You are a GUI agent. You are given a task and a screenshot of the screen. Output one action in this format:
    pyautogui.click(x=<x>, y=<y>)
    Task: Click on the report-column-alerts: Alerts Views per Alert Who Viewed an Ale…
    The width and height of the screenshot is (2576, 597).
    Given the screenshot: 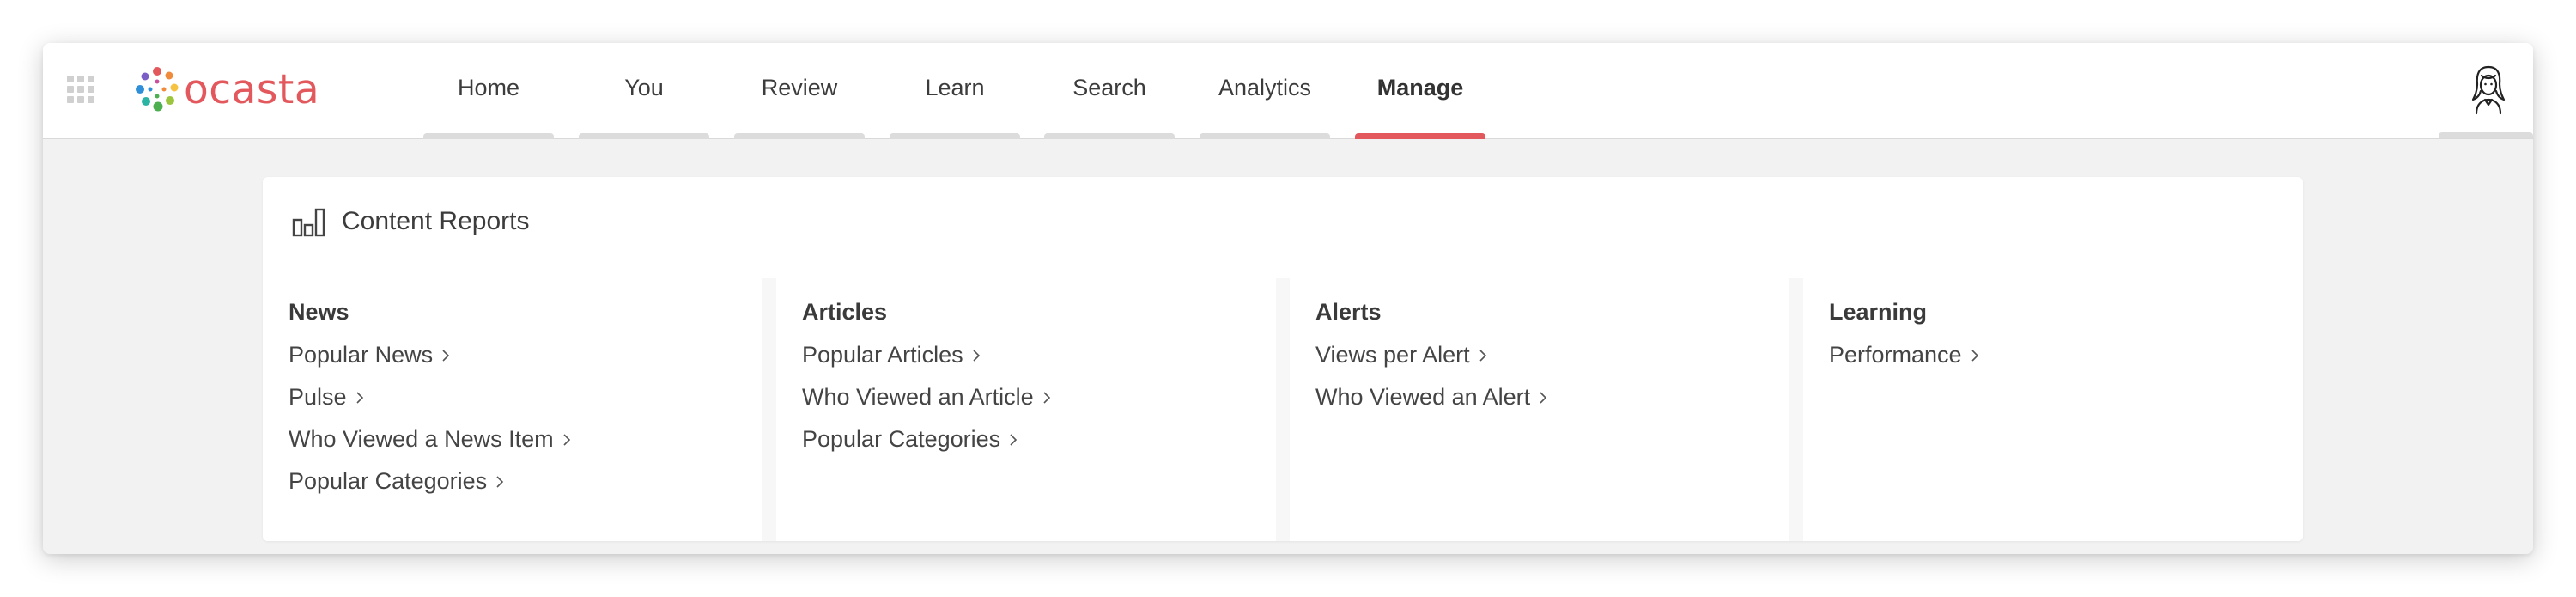 What is the action you would take?
    pyautogui.click(x=1539, y=409)
    